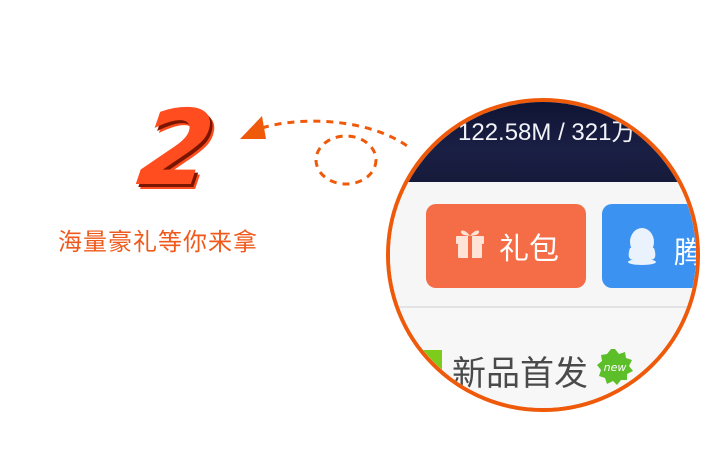 The image size is (720, 460). What do you see at coordinates (642, 250) in the screenshot?
I see `qq-penguin-icon` at bounding box center [642, 250].